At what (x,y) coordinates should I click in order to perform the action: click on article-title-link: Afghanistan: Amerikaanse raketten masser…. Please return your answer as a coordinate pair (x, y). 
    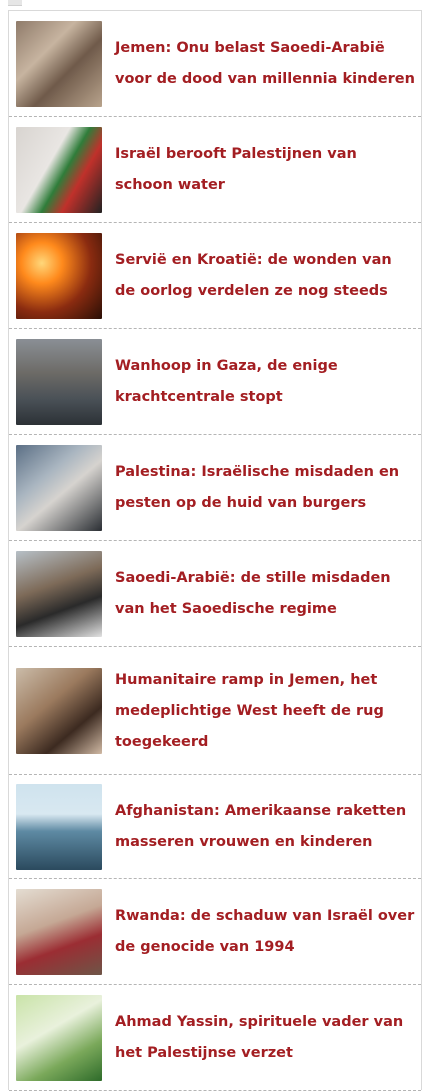
    Looking at the image, I should click on (265, 827).